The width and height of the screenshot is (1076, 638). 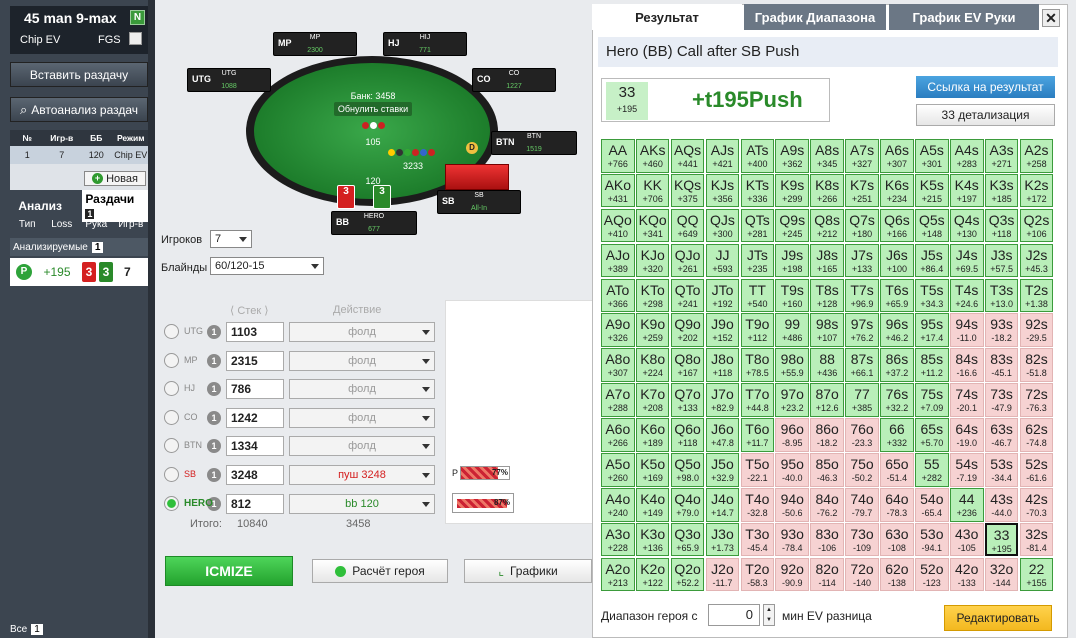 I want to click on range-stepper: ▲ ▼, so click(x=769, y=615).